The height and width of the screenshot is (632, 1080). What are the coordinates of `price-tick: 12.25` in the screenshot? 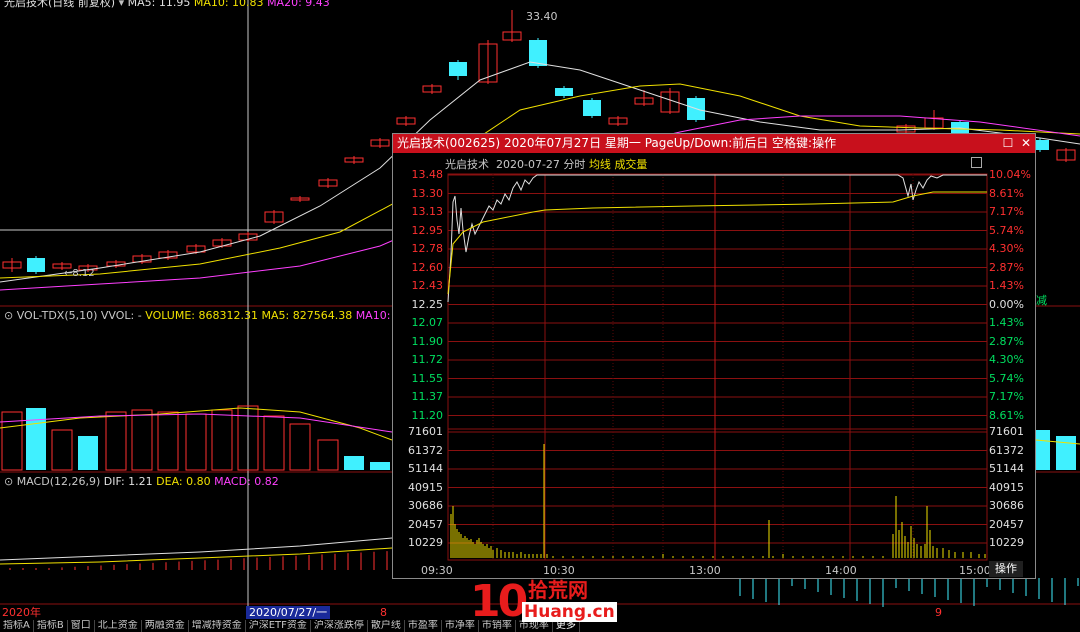 It's located at (427, 304).